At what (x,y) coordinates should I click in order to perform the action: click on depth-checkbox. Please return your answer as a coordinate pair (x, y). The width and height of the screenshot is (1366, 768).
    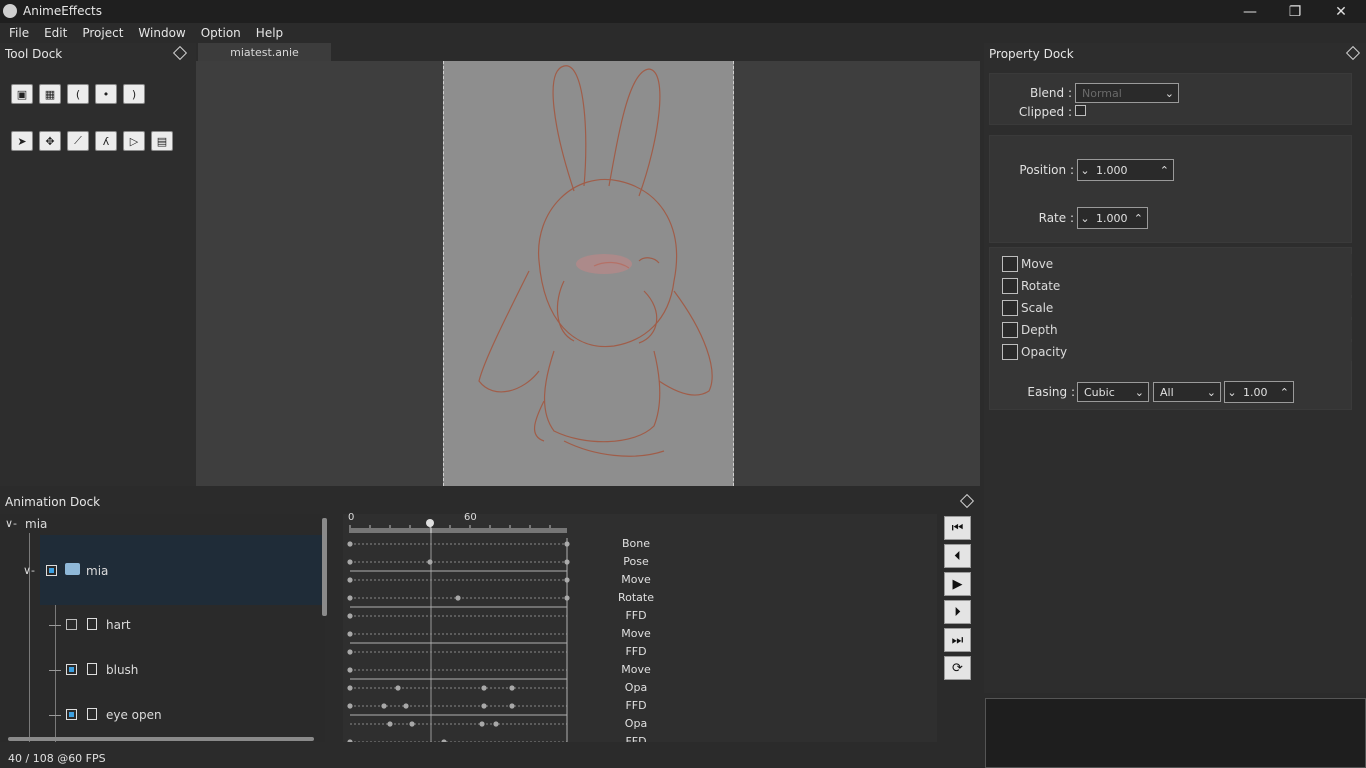
    Looking at the image, I should click on (1010, 329).